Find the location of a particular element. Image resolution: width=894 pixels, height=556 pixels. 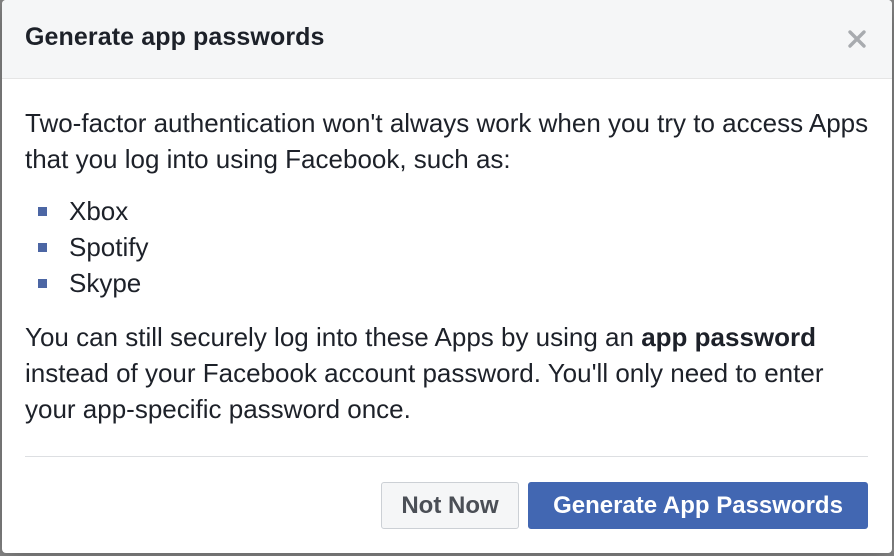

close-icon is located at coordinates (857, 39).